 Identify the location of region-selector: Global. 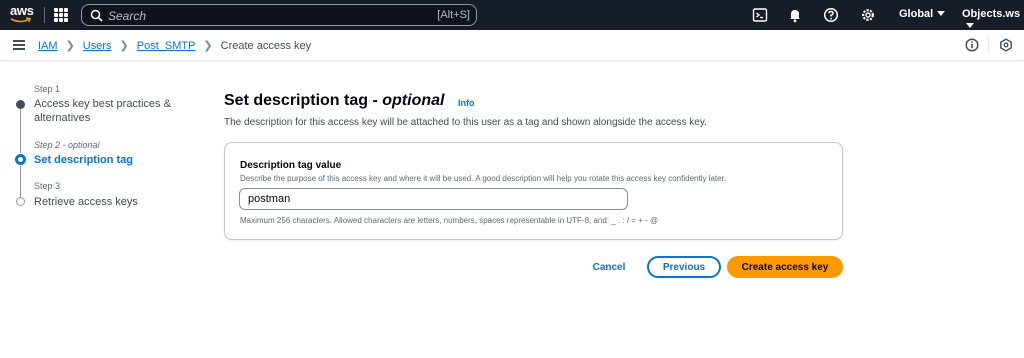
(922, 14).